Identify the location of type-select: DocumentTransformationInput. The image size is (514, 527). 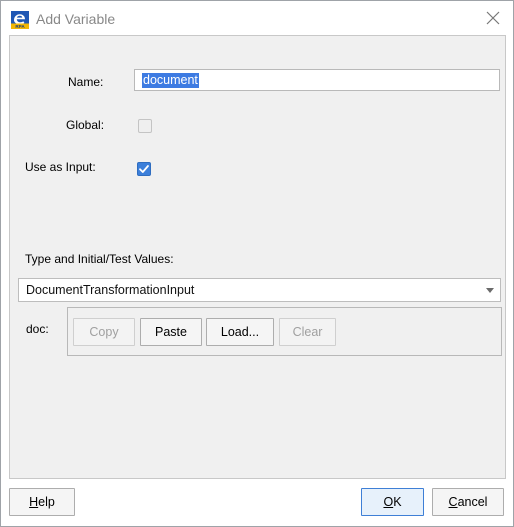
(259, 290).